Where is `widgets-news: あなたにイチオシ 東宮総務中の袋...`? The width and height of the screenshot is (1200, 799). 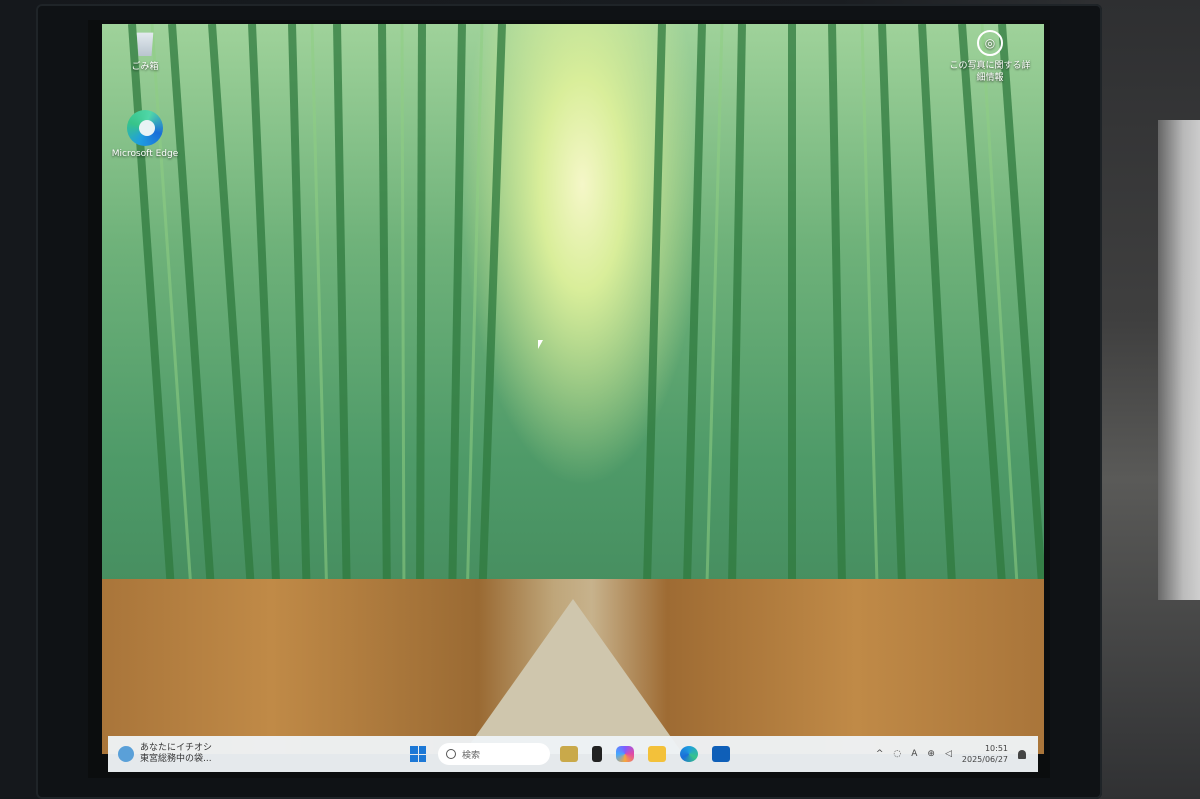
widgets-news: あなたにイチオシ 東宮総務中の袋... is located at coordinates (248, 754).